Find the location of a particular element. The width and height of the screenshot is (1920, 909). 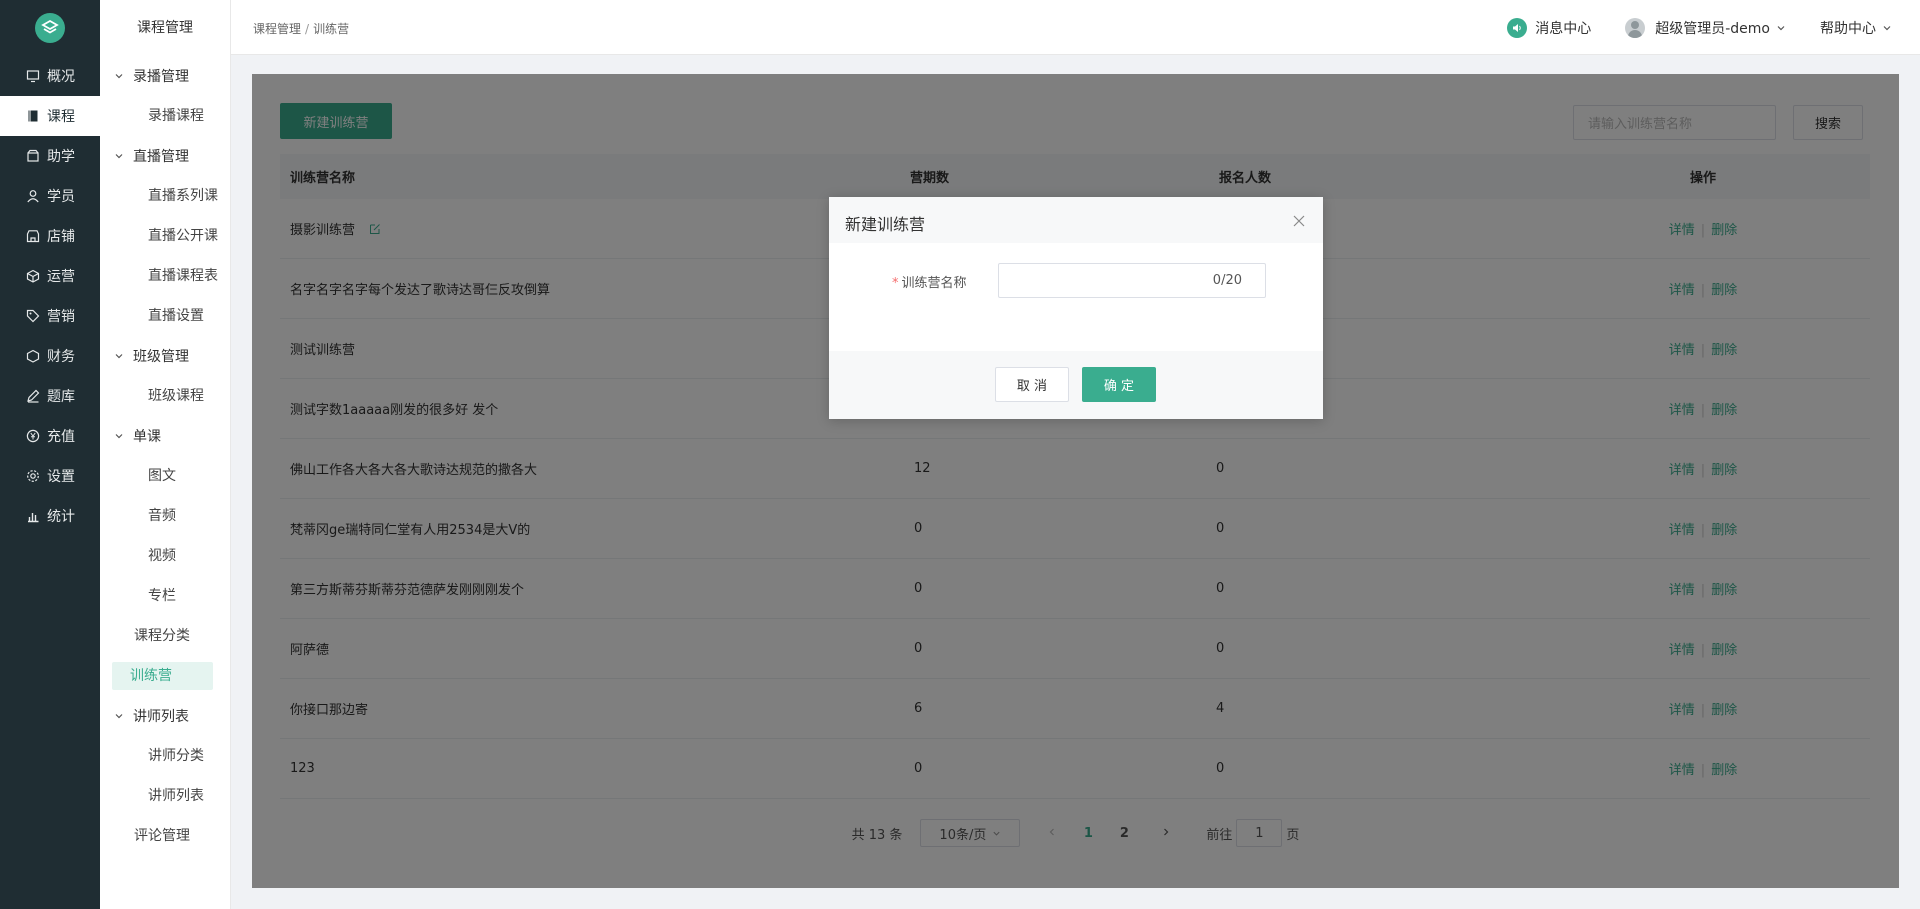

nav-item-8: 题库 is located at coordinates (50, 396).